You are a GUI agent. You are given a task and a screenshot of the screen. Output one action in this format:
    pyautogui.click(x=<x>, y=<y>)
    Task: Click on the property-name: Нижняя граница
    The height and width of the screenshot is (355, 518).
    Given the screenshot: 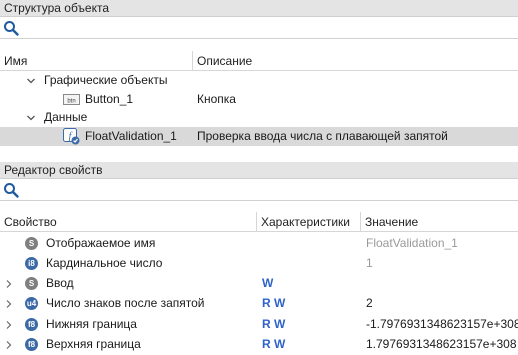 What is the action you would take?
    pyautogui.click(x=91, y=324)
    